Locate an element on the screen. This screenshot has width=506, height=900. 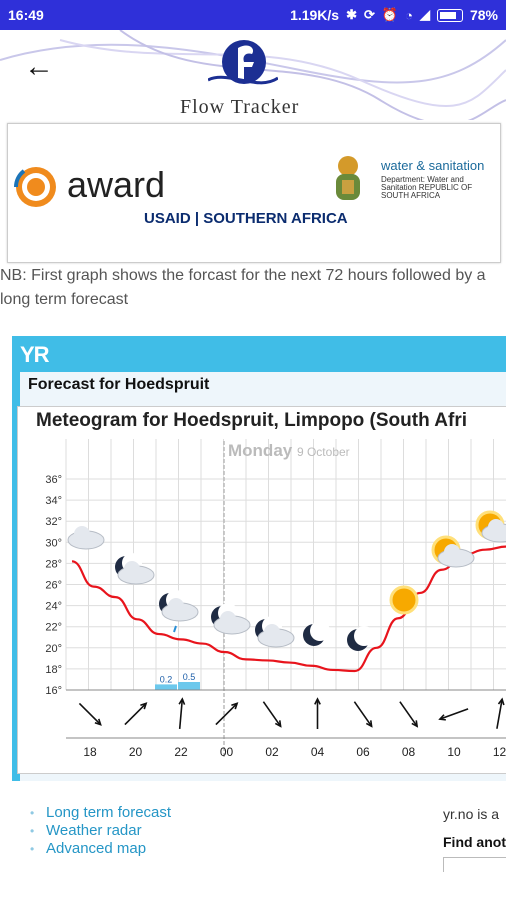
y-tick-label: 22° is located at coordinates (53, 628).